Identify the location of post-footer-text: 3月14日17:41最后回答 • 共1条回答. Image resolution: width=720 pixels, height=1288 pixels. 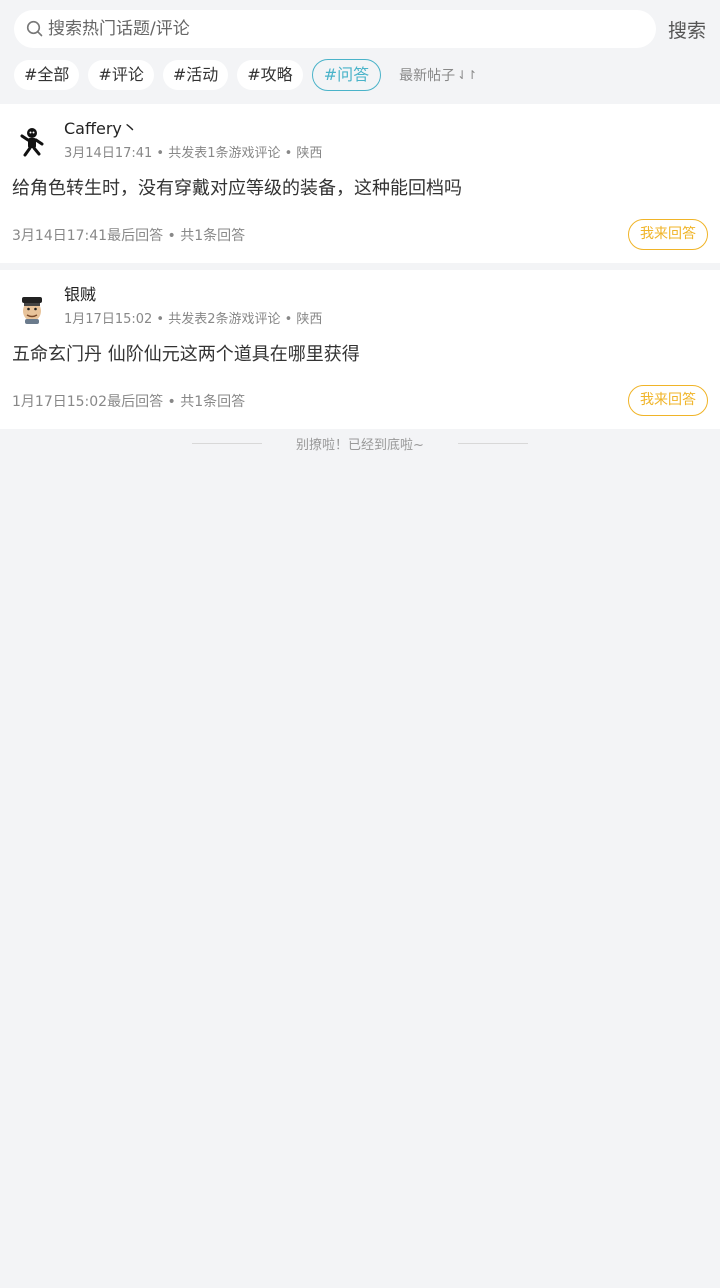
(129, 235).